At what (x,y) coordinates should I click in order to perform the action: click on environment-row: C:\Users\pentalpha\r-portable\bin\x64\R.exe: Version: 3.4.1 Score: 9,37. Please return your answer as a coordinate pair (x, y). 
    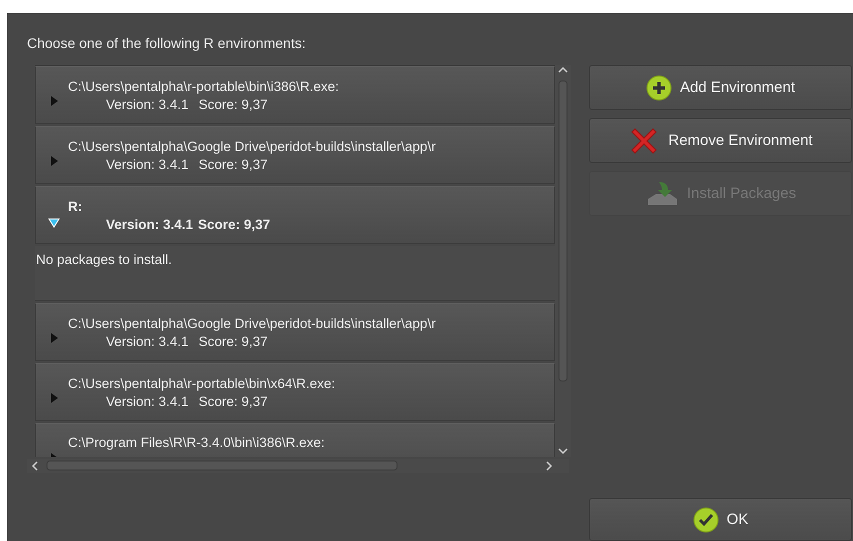
    Looking at the image, I should click on (295, 392).